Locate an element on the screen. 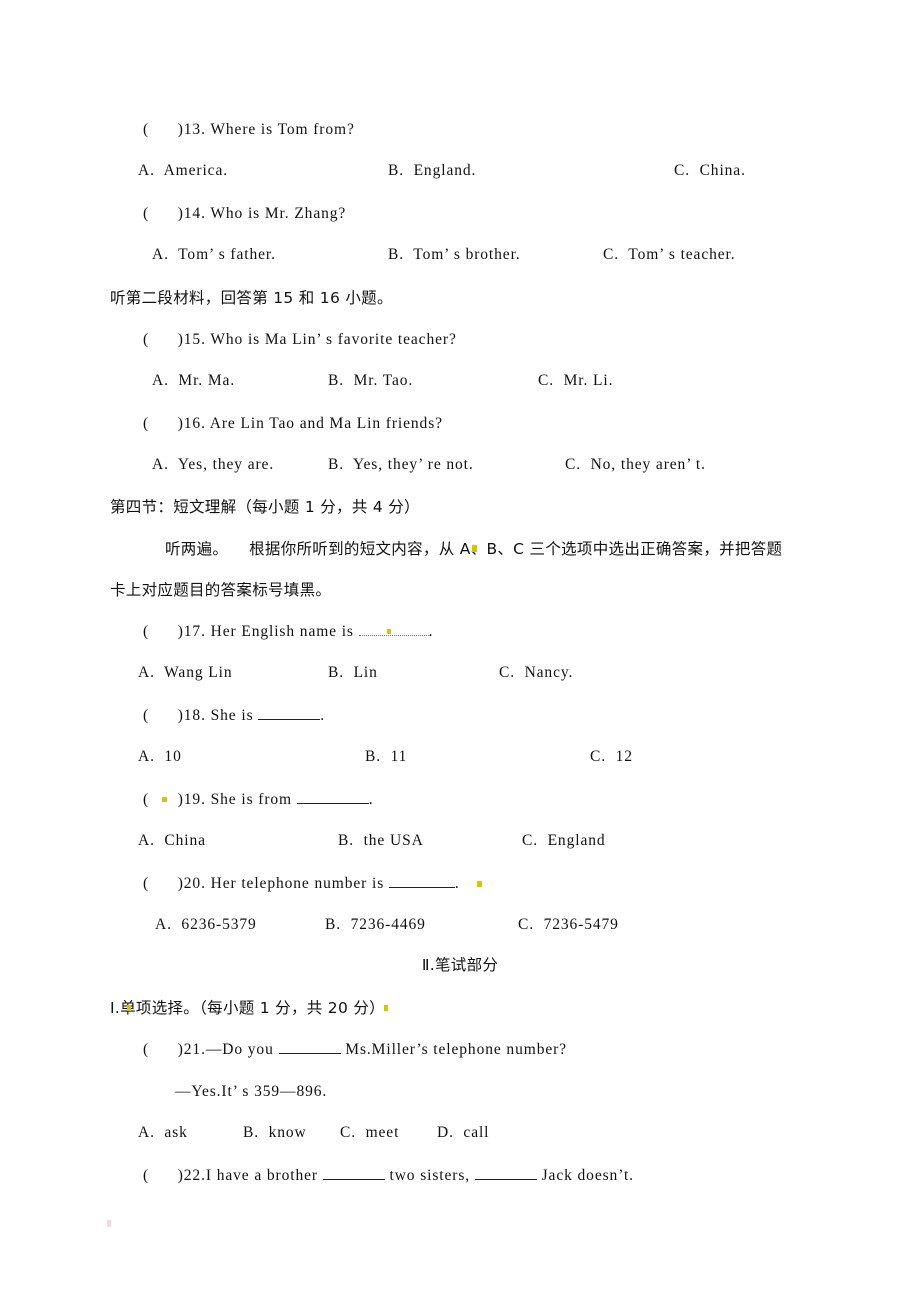 Image resolution: width=920 pixels, height=1302 pixels. question-20-answer-blank is located at coordinates (421, 887).